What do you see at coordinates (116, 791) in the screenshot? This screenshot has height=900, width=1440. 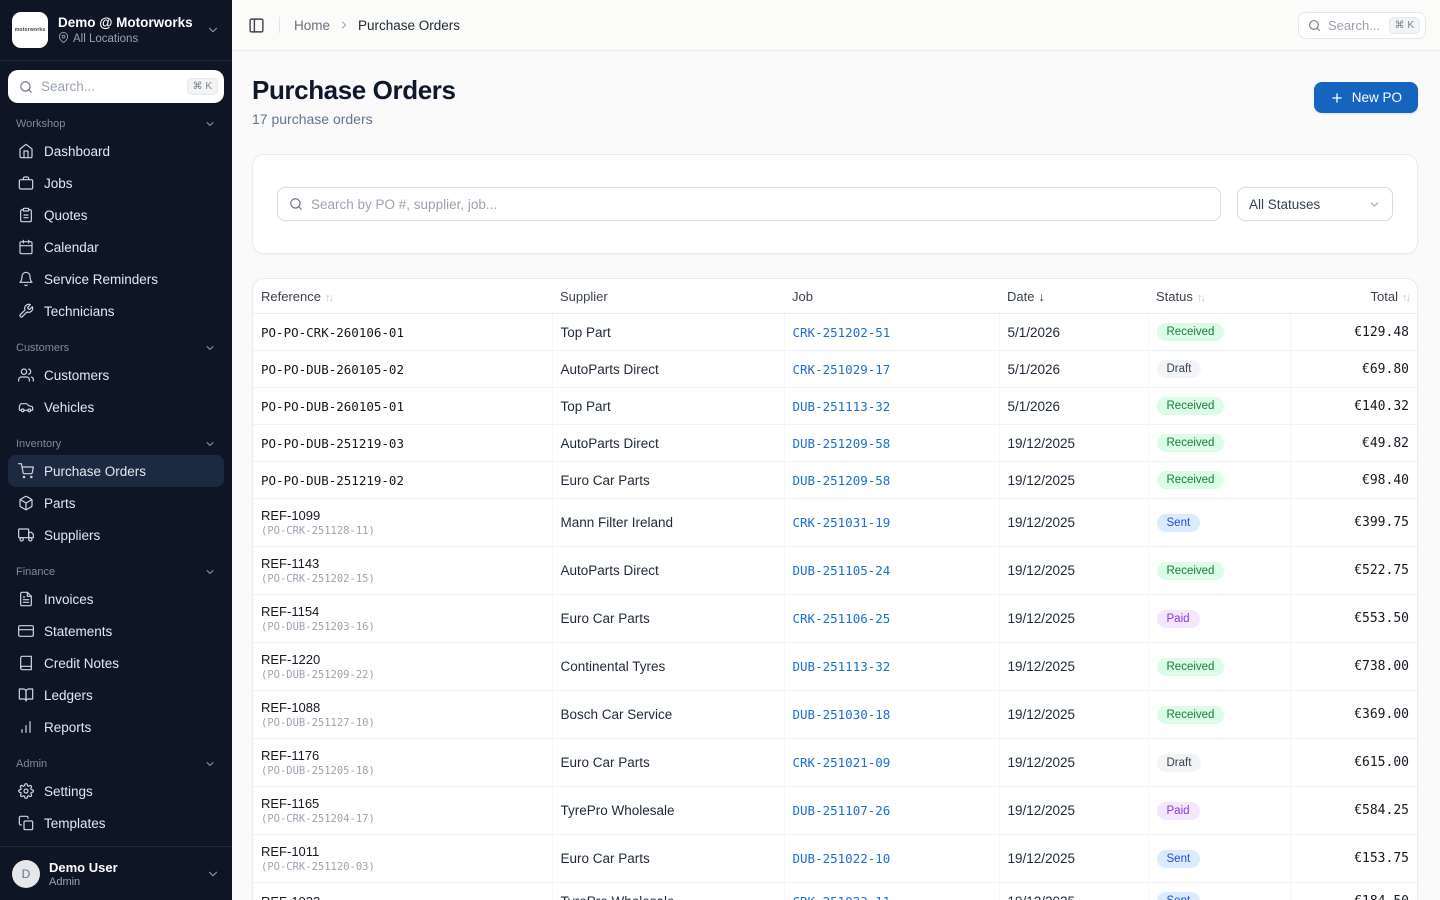 I see `sidebar-item-settings: Settings` at bounding box center [116, 791].